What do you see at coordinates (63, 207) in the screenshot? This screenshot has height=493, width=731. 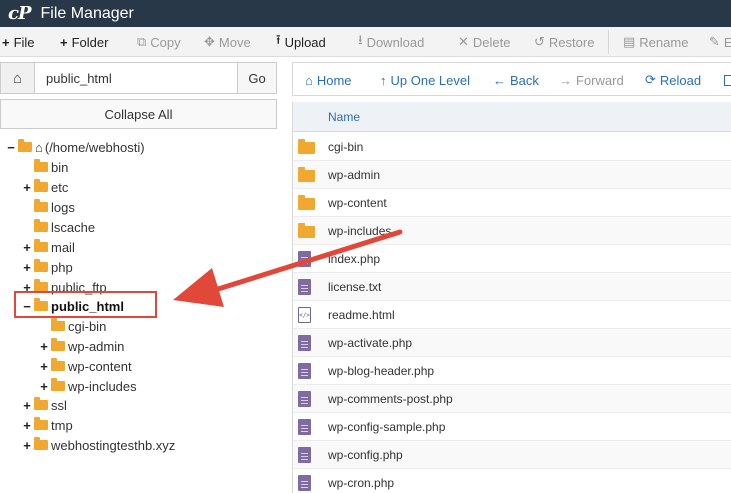 I see `tree-item-label: logs` at bounding box center [63, 207].